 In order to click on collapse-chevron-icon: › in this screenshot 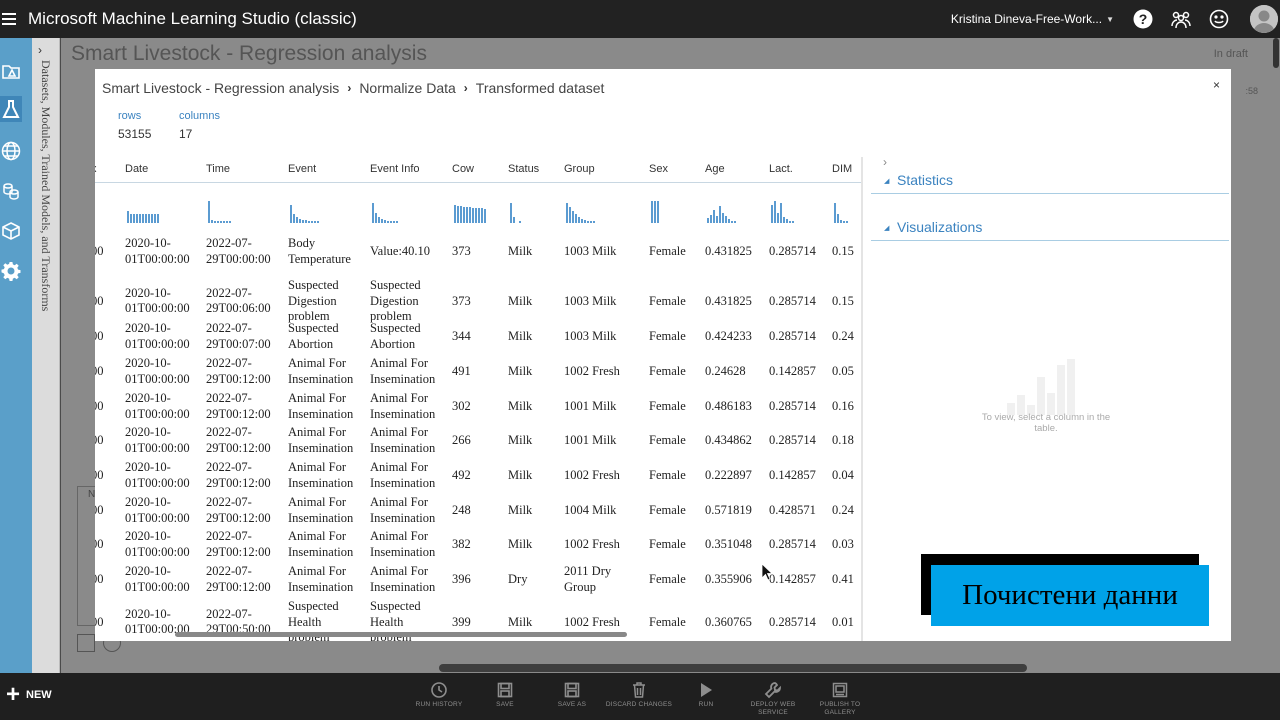, I will do `click(885, 162)`.